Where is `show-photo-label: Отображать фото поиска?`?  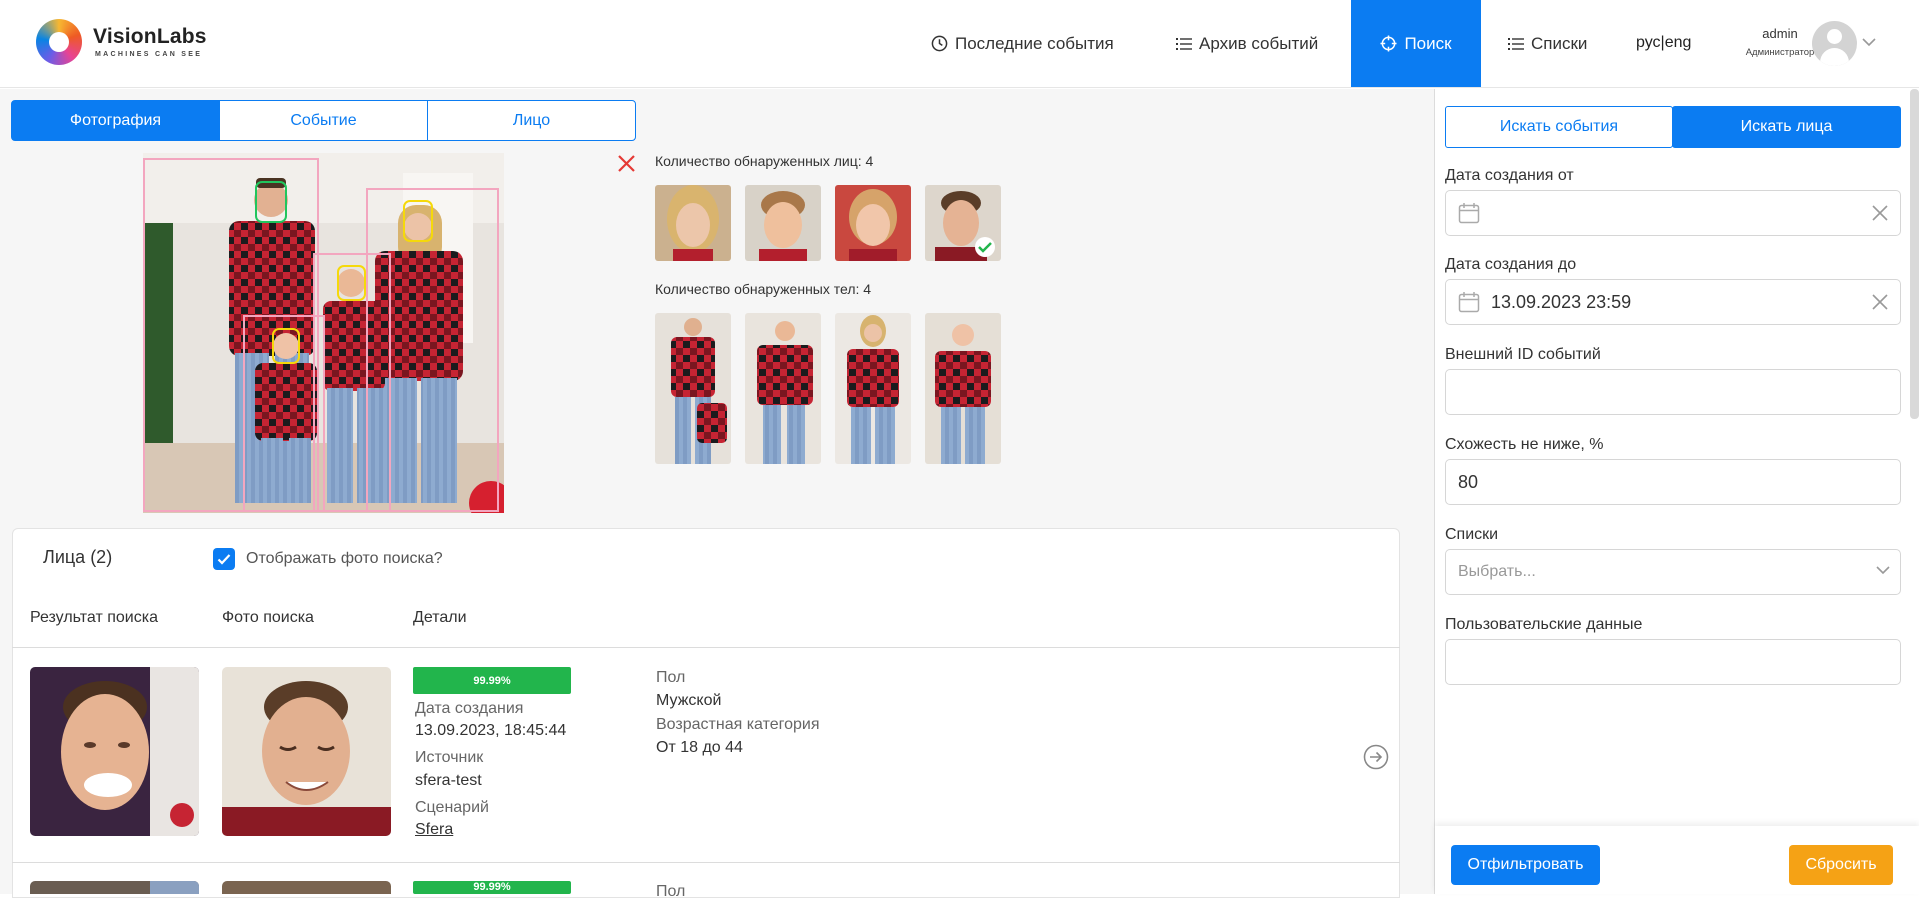
show-photo-label: Отображать фото поиска? is located at coordinates (344, 559).